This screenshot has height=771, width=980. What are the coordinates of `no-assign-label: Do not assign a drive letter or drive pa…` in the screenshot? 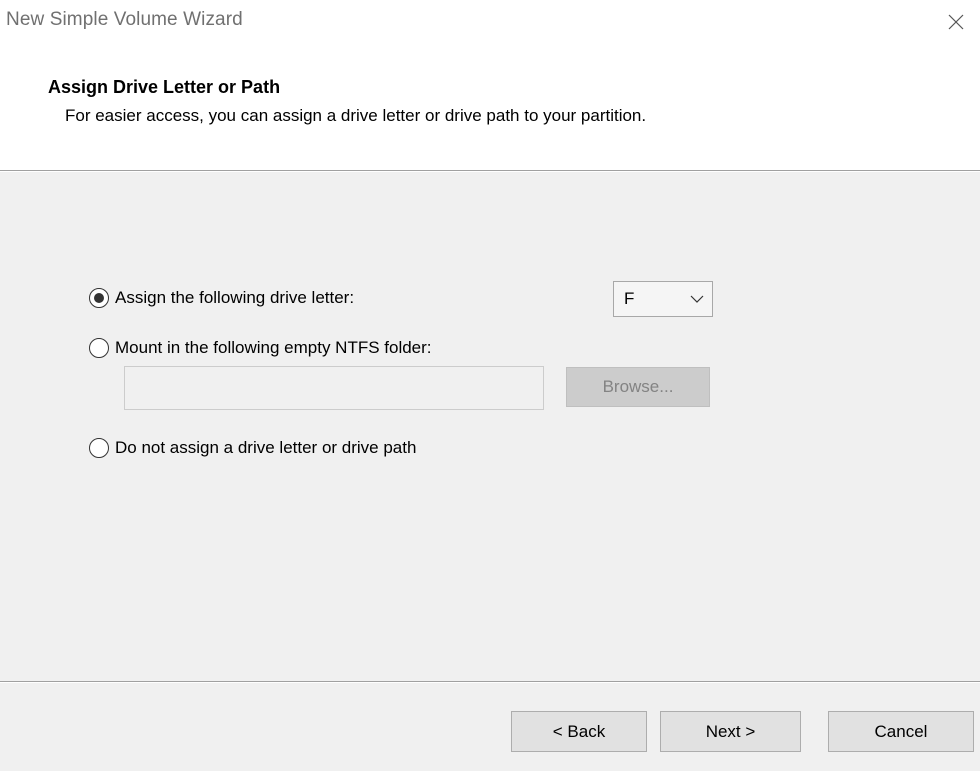 It's located at (266, 447).